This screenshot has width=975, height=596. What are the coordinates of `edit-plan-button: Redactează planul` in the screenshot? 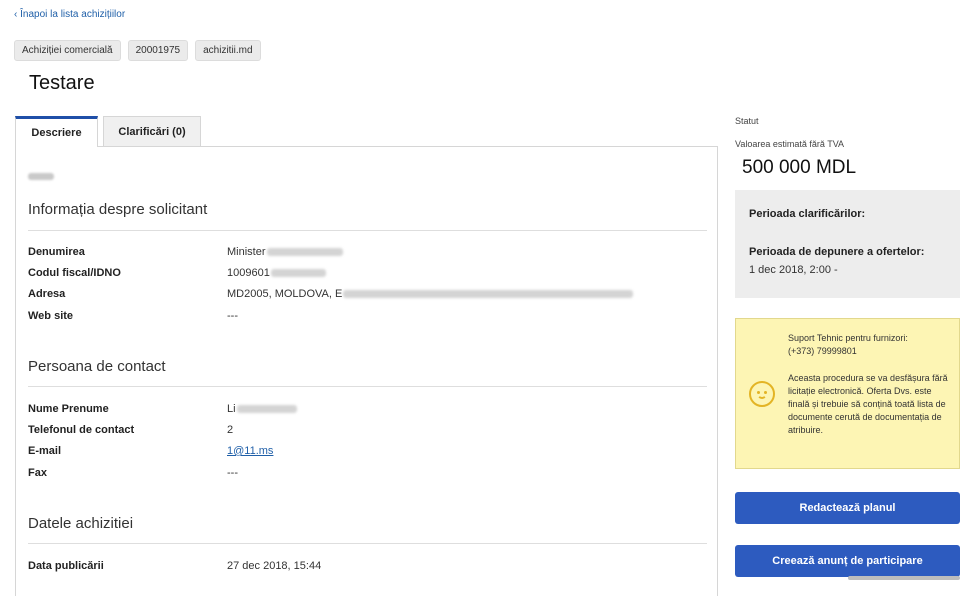 It's located at (847, 508).